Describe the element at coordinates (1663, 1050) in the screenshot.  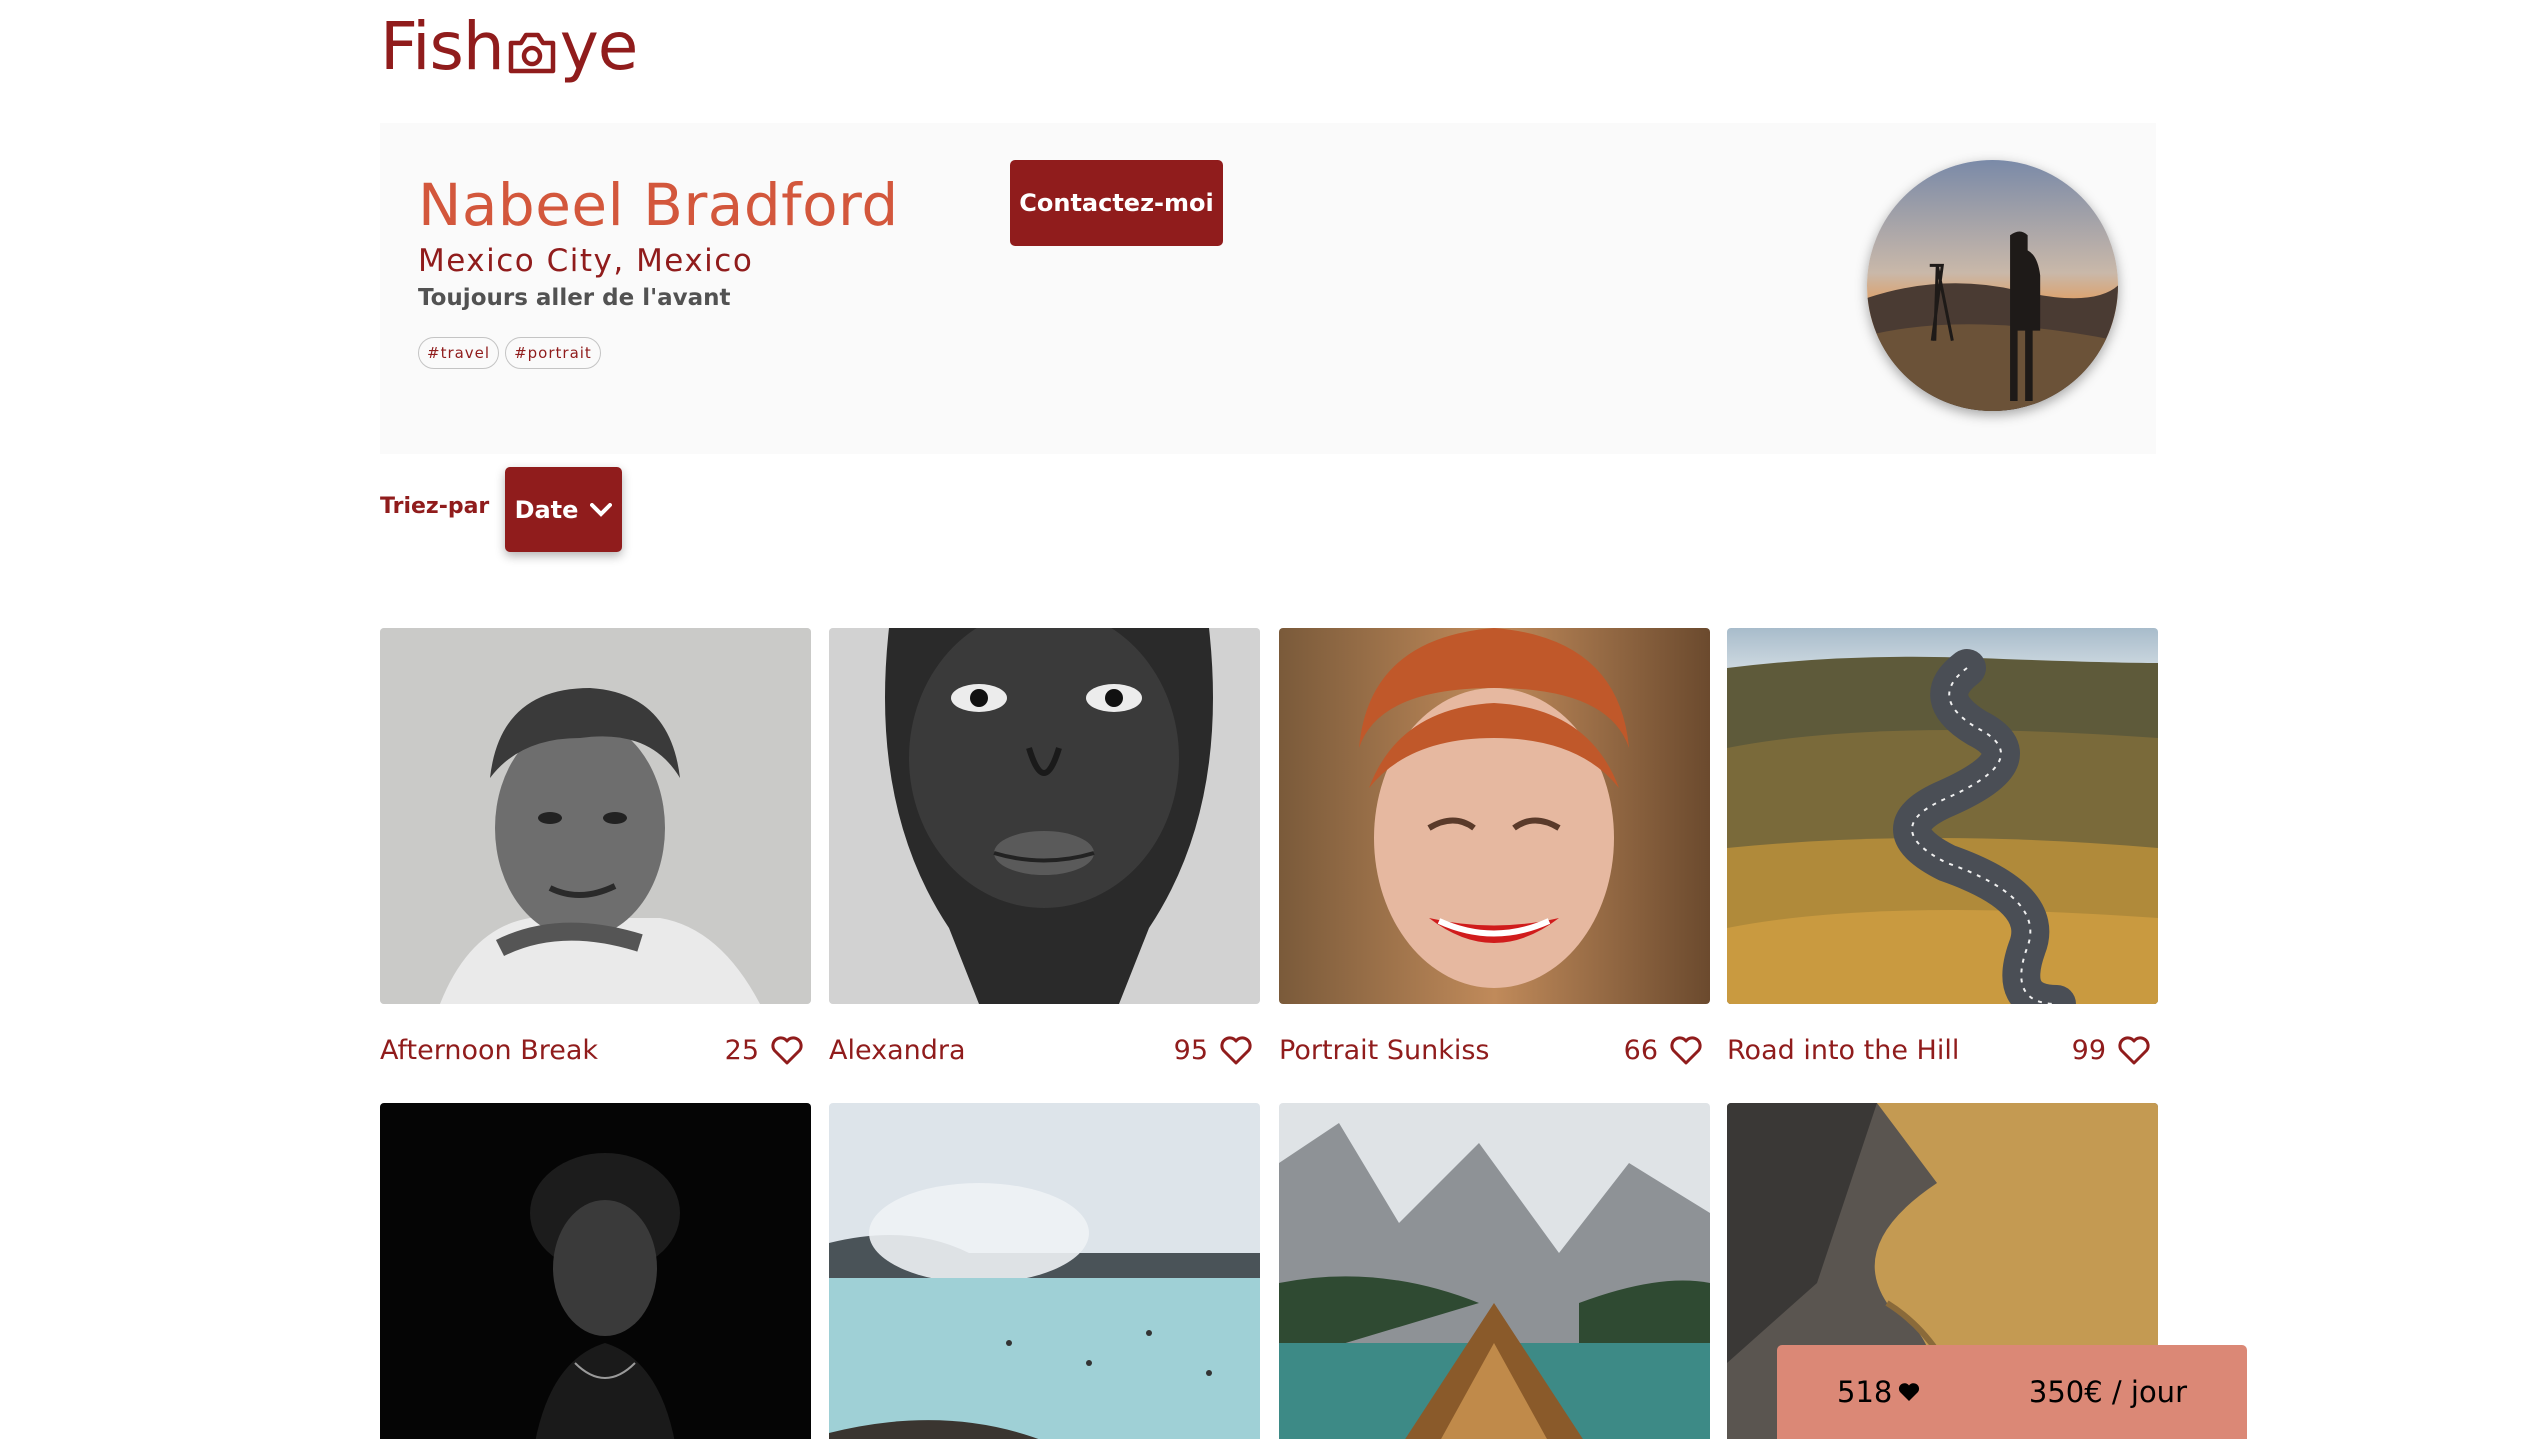
I see `media-likes: 66` at that location.